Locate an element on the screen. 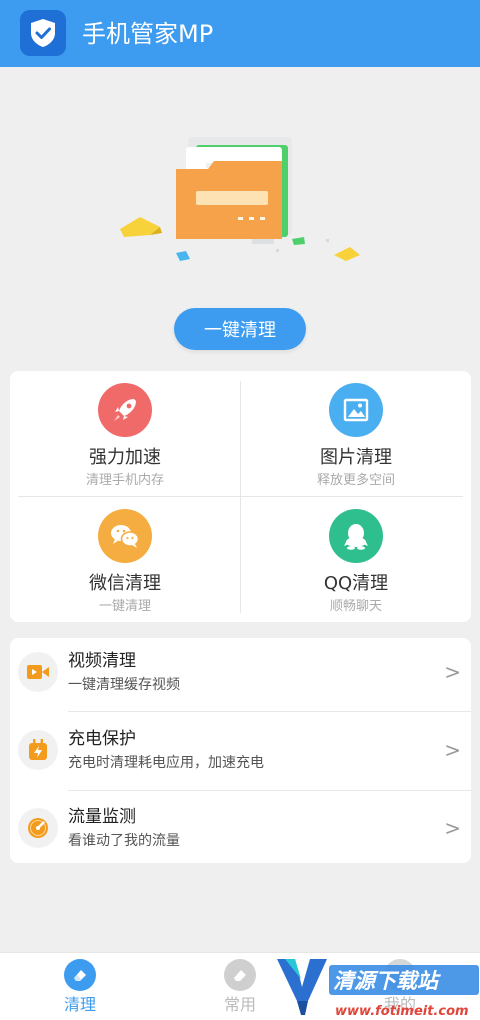  grid-item-subtitle: 顺畅聊天 is located at coordinates (355, 606).